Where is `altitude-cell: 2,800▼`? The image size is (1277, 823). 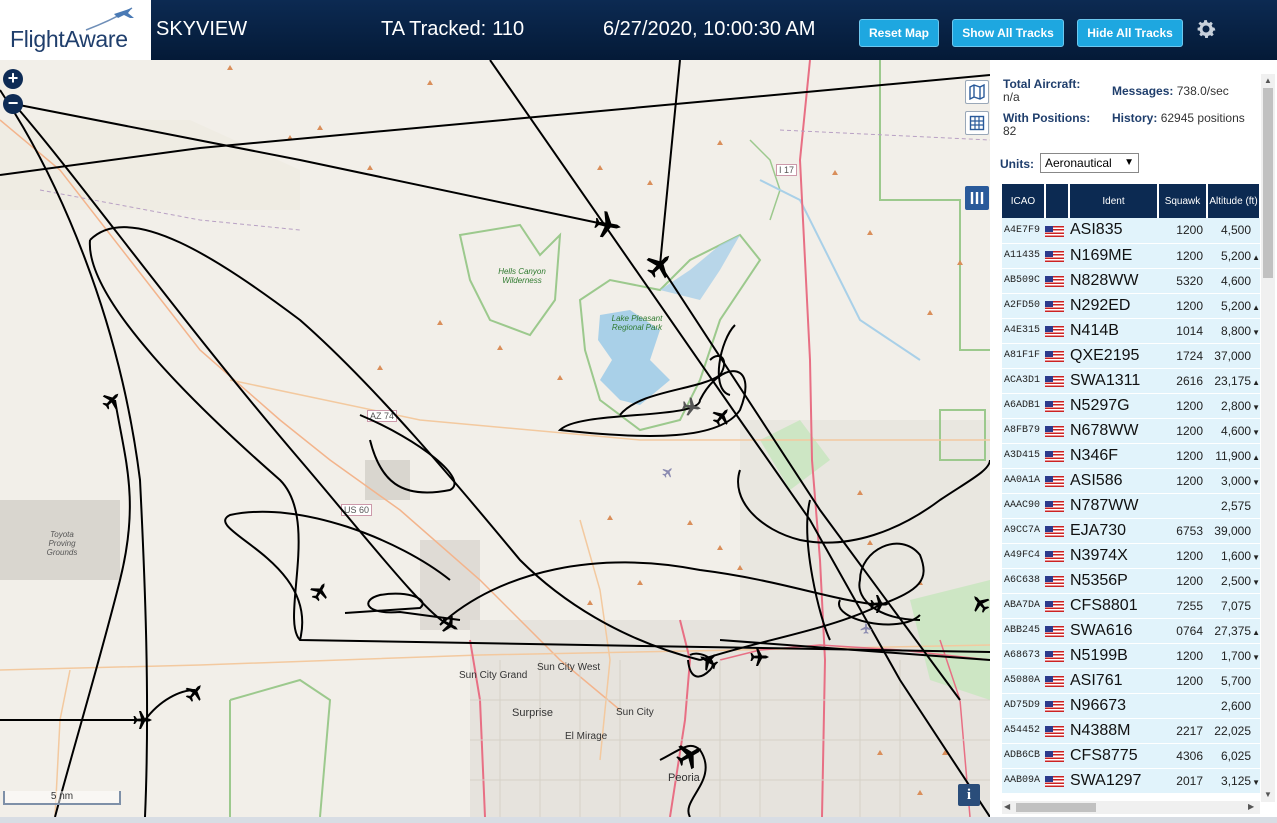 altitude-cell: 2,800▼ is located at coordinates (1233, 406).